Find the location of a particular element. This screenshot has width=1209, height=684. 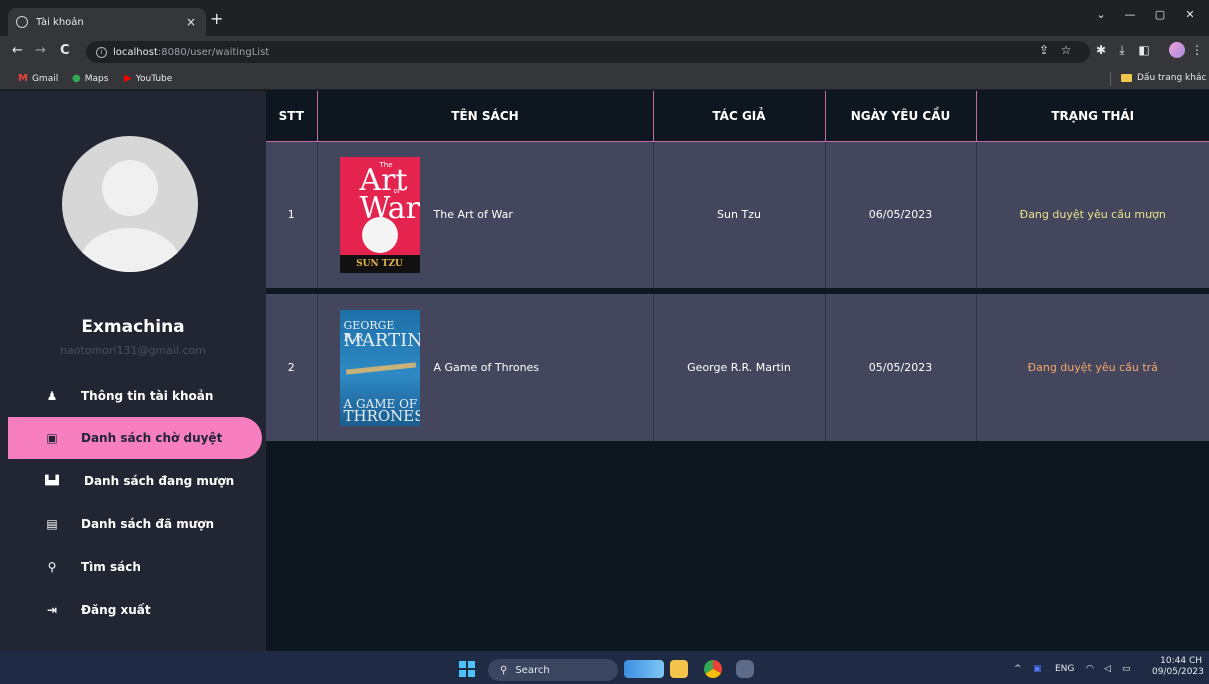

chevron-up-icon: ^ is located at coordinates (1018, 669).